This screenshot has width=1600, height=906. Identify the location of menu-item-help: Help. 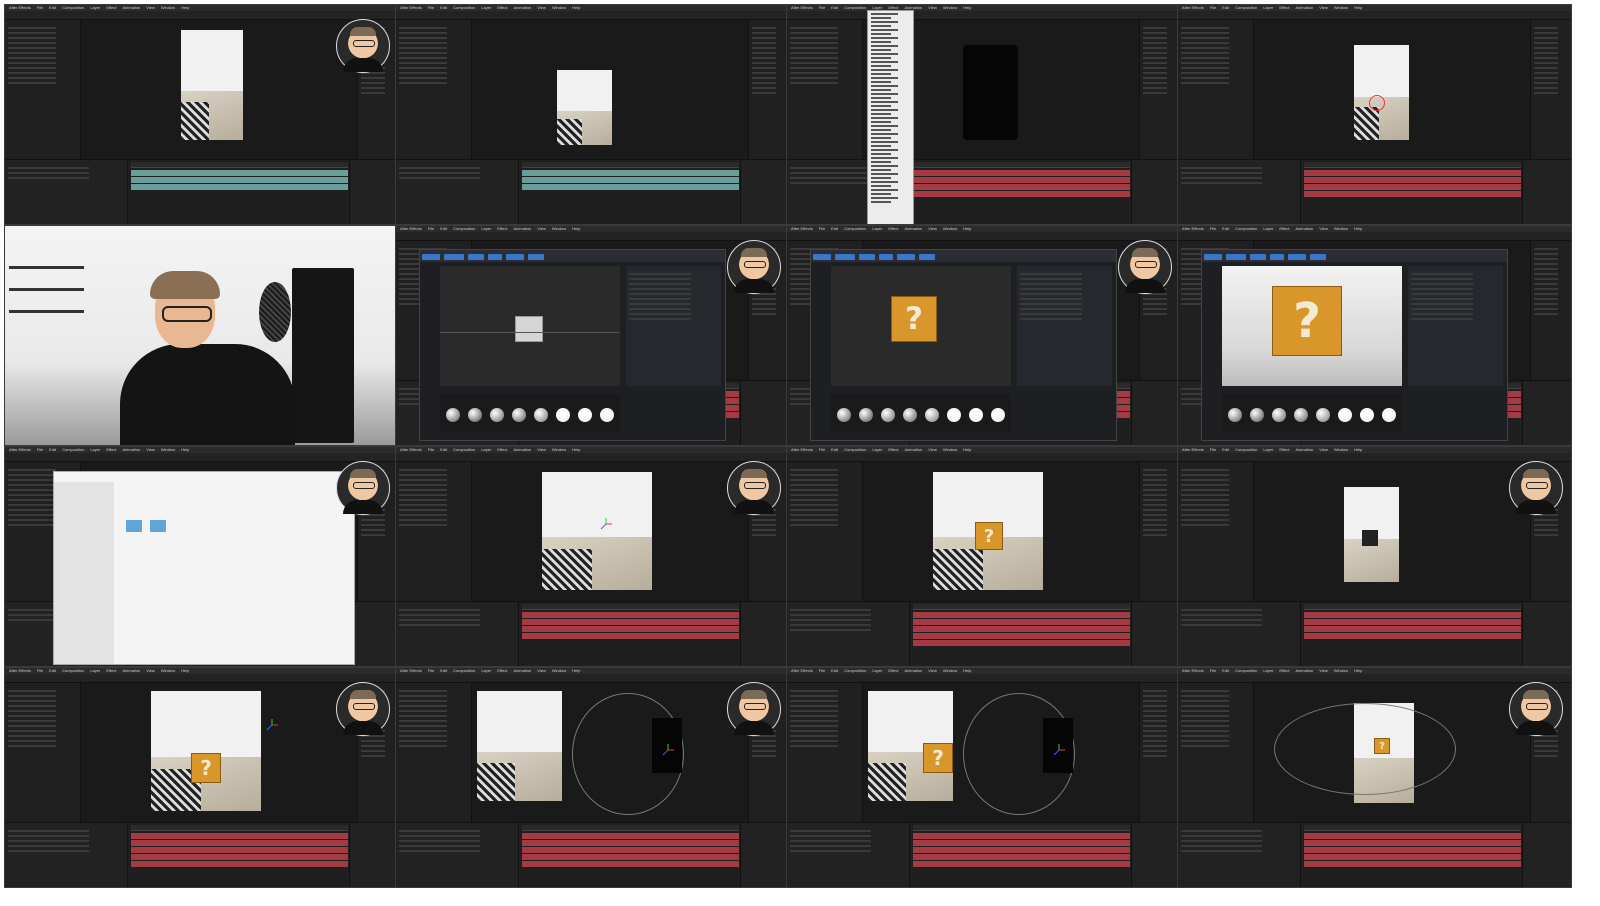
(1358, 670).